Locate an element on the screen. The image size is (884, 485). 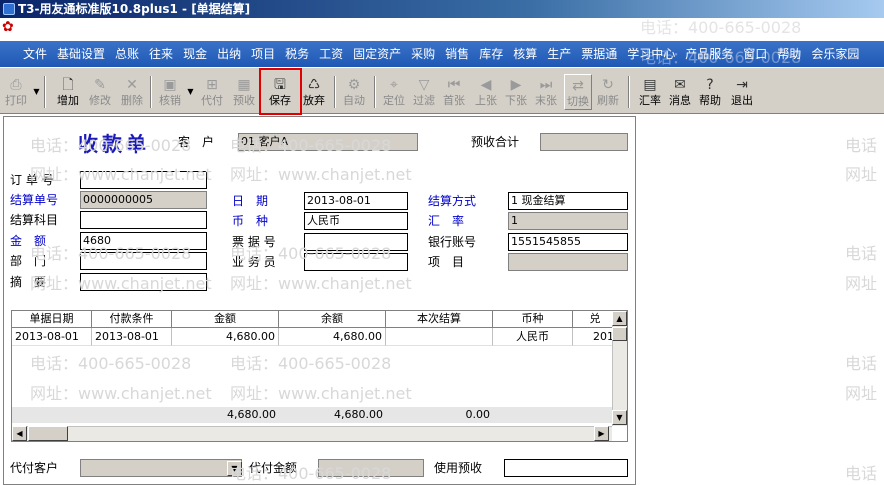
print-button: ⎙ 打印 is located at coordinates (16, 92).